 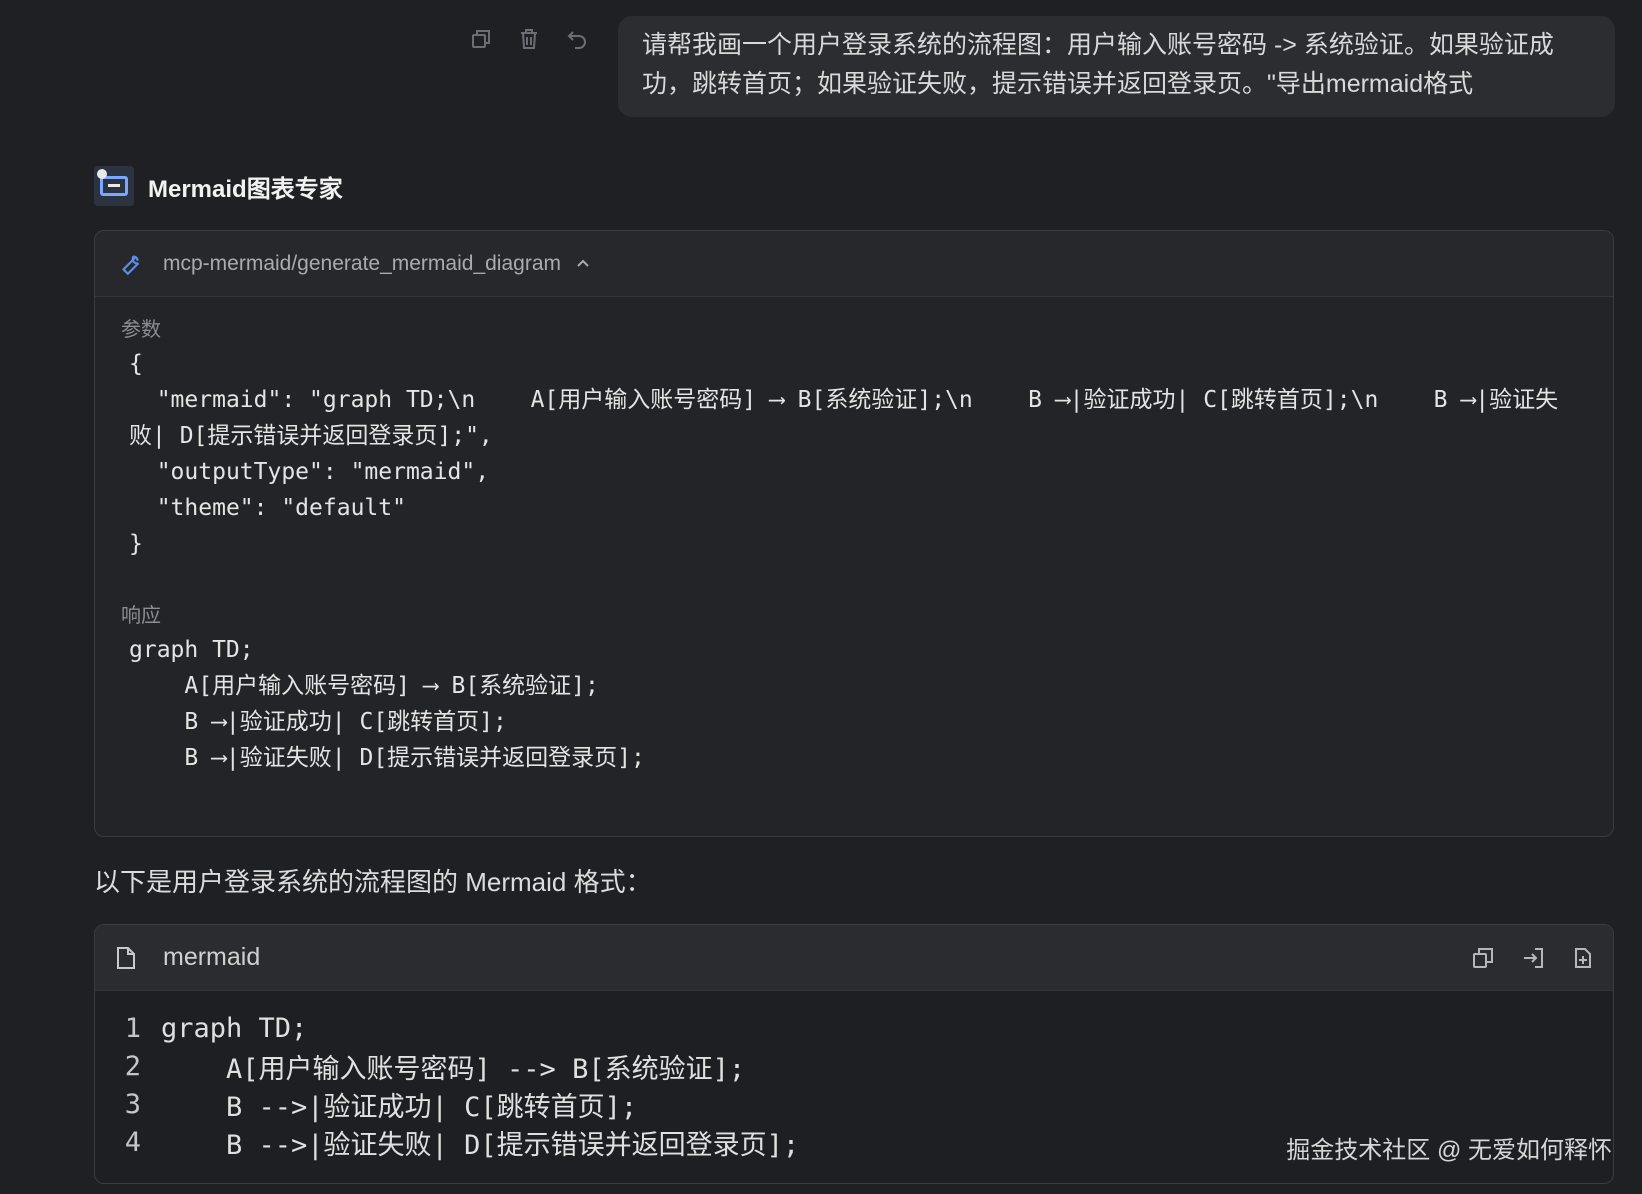 What do you see at coordinates (141, 330) in the screenshot?
I see `params-label: 参数` at bounding box center [141, 330].